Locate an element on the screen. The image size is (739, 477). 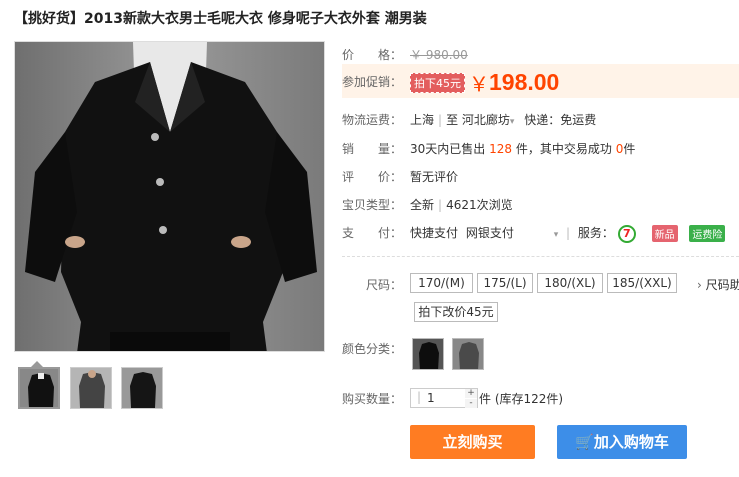
service-label: 服务： is located at coordinates (595, 233).